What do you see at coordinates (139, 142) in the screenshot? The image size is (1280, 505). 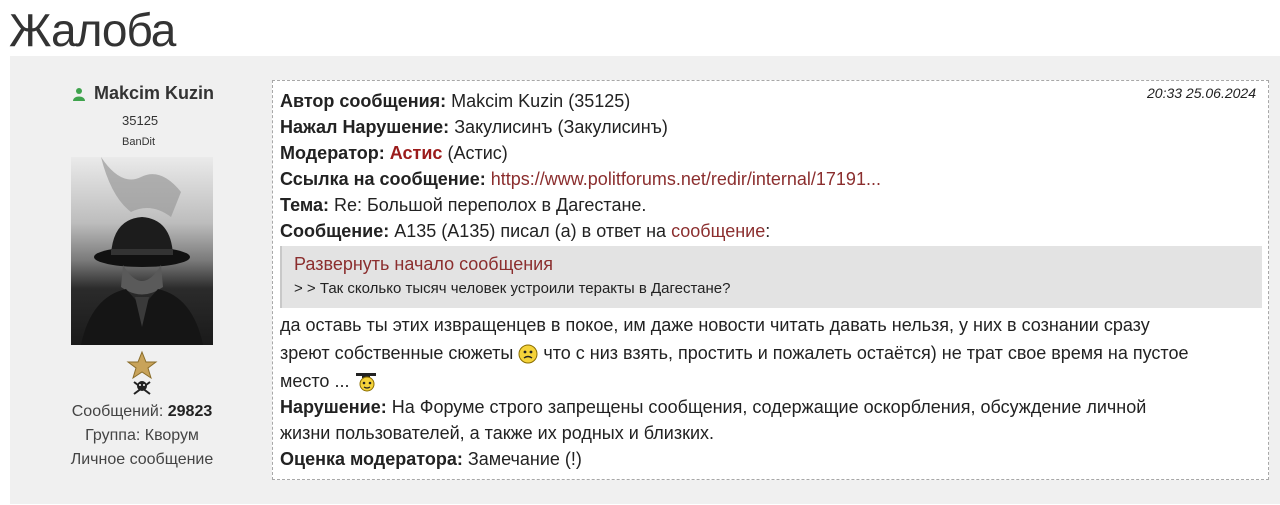 I see `user-rank: BanDit` at bounding box center [139, 142].